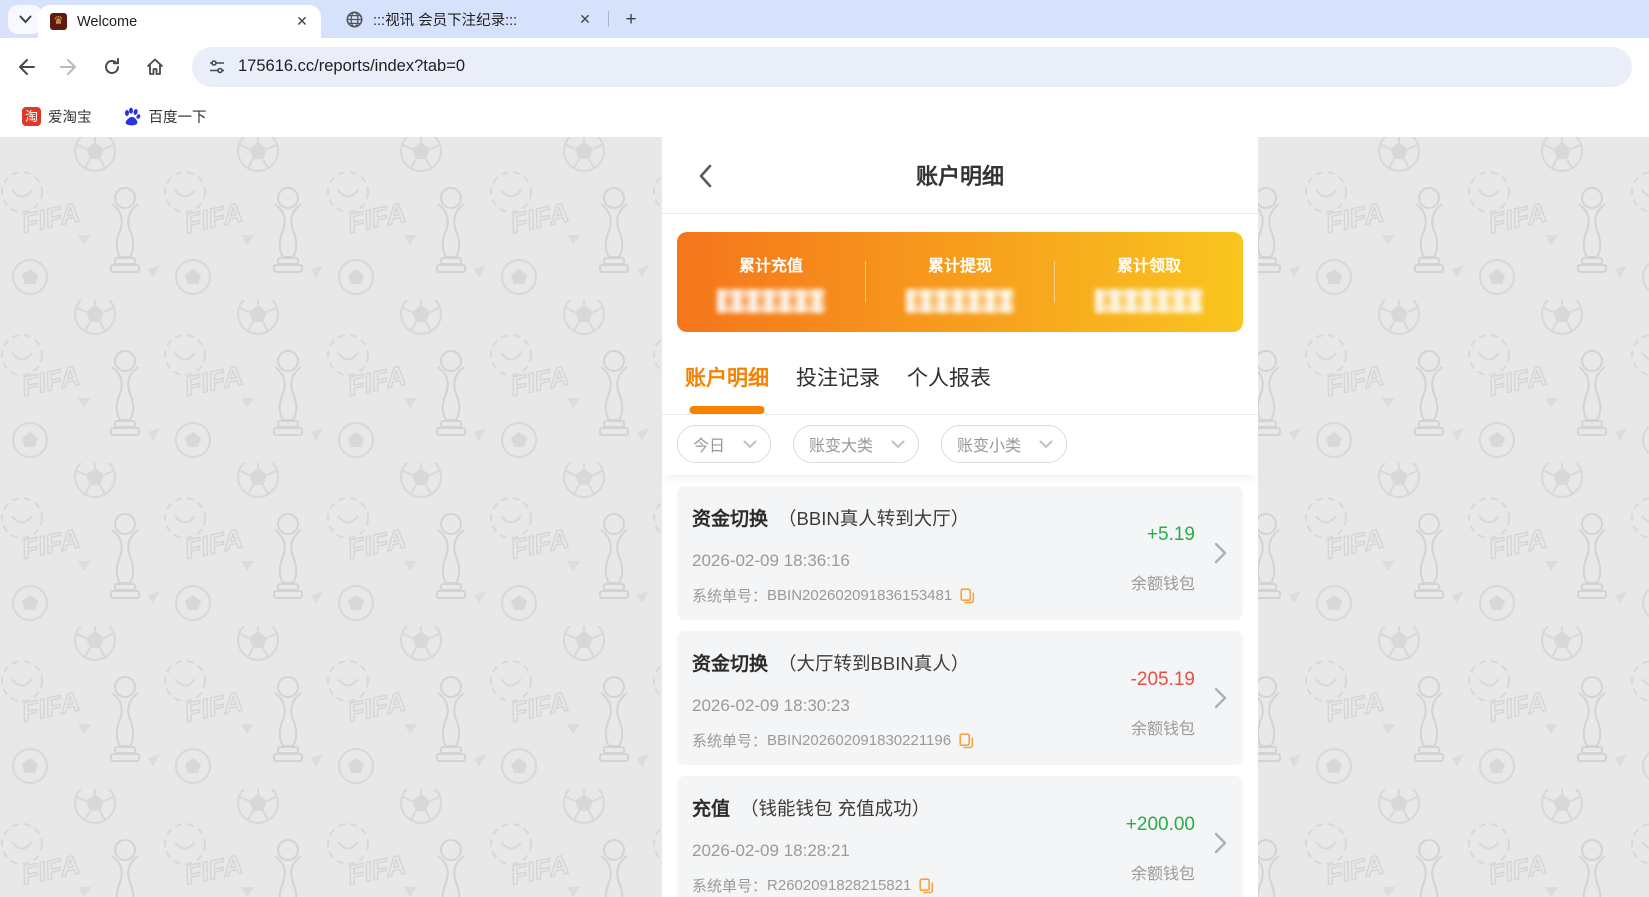  I want to click on filter-label: 账变大类, so click(841, 446).